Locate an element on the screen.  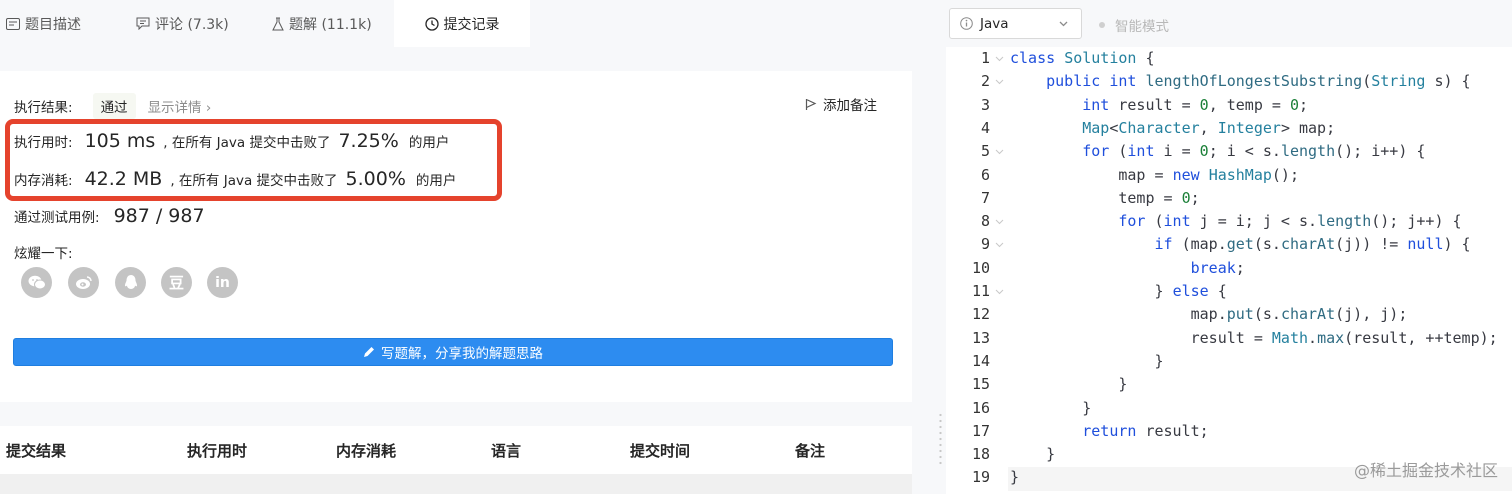
clock-icon is located at coordinates (431, 23).